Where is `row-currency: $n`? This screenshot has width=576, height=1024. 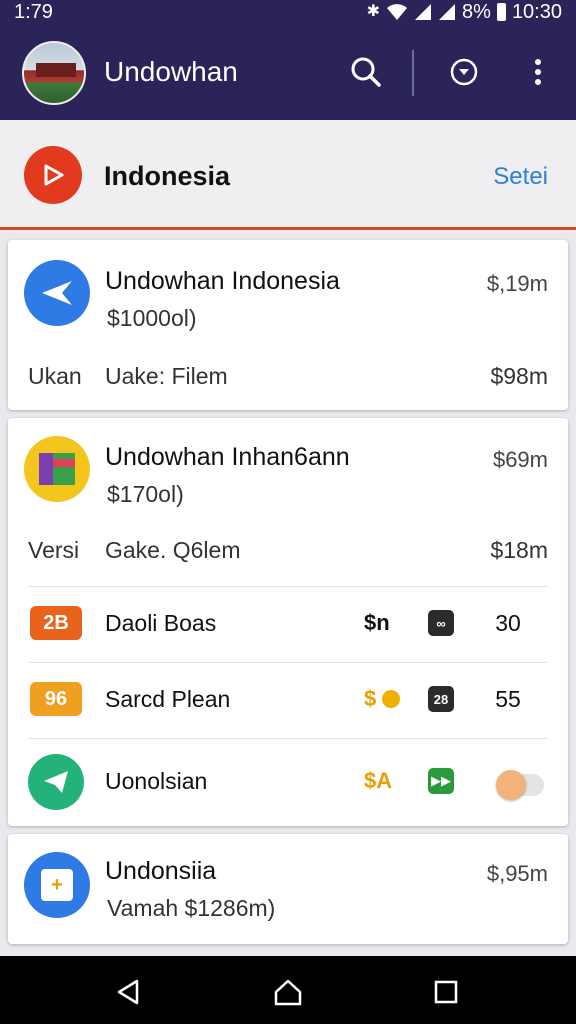
row-currency: $n is located at coordinates (377, 622).